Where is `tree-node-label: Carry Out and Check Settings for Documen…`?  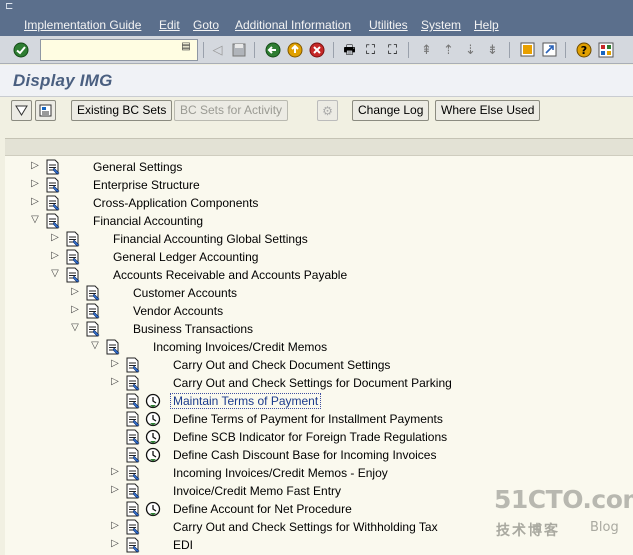
tree-node-label: Carry Out and Check Settings for Documen… is located at coordinates (312, 383).